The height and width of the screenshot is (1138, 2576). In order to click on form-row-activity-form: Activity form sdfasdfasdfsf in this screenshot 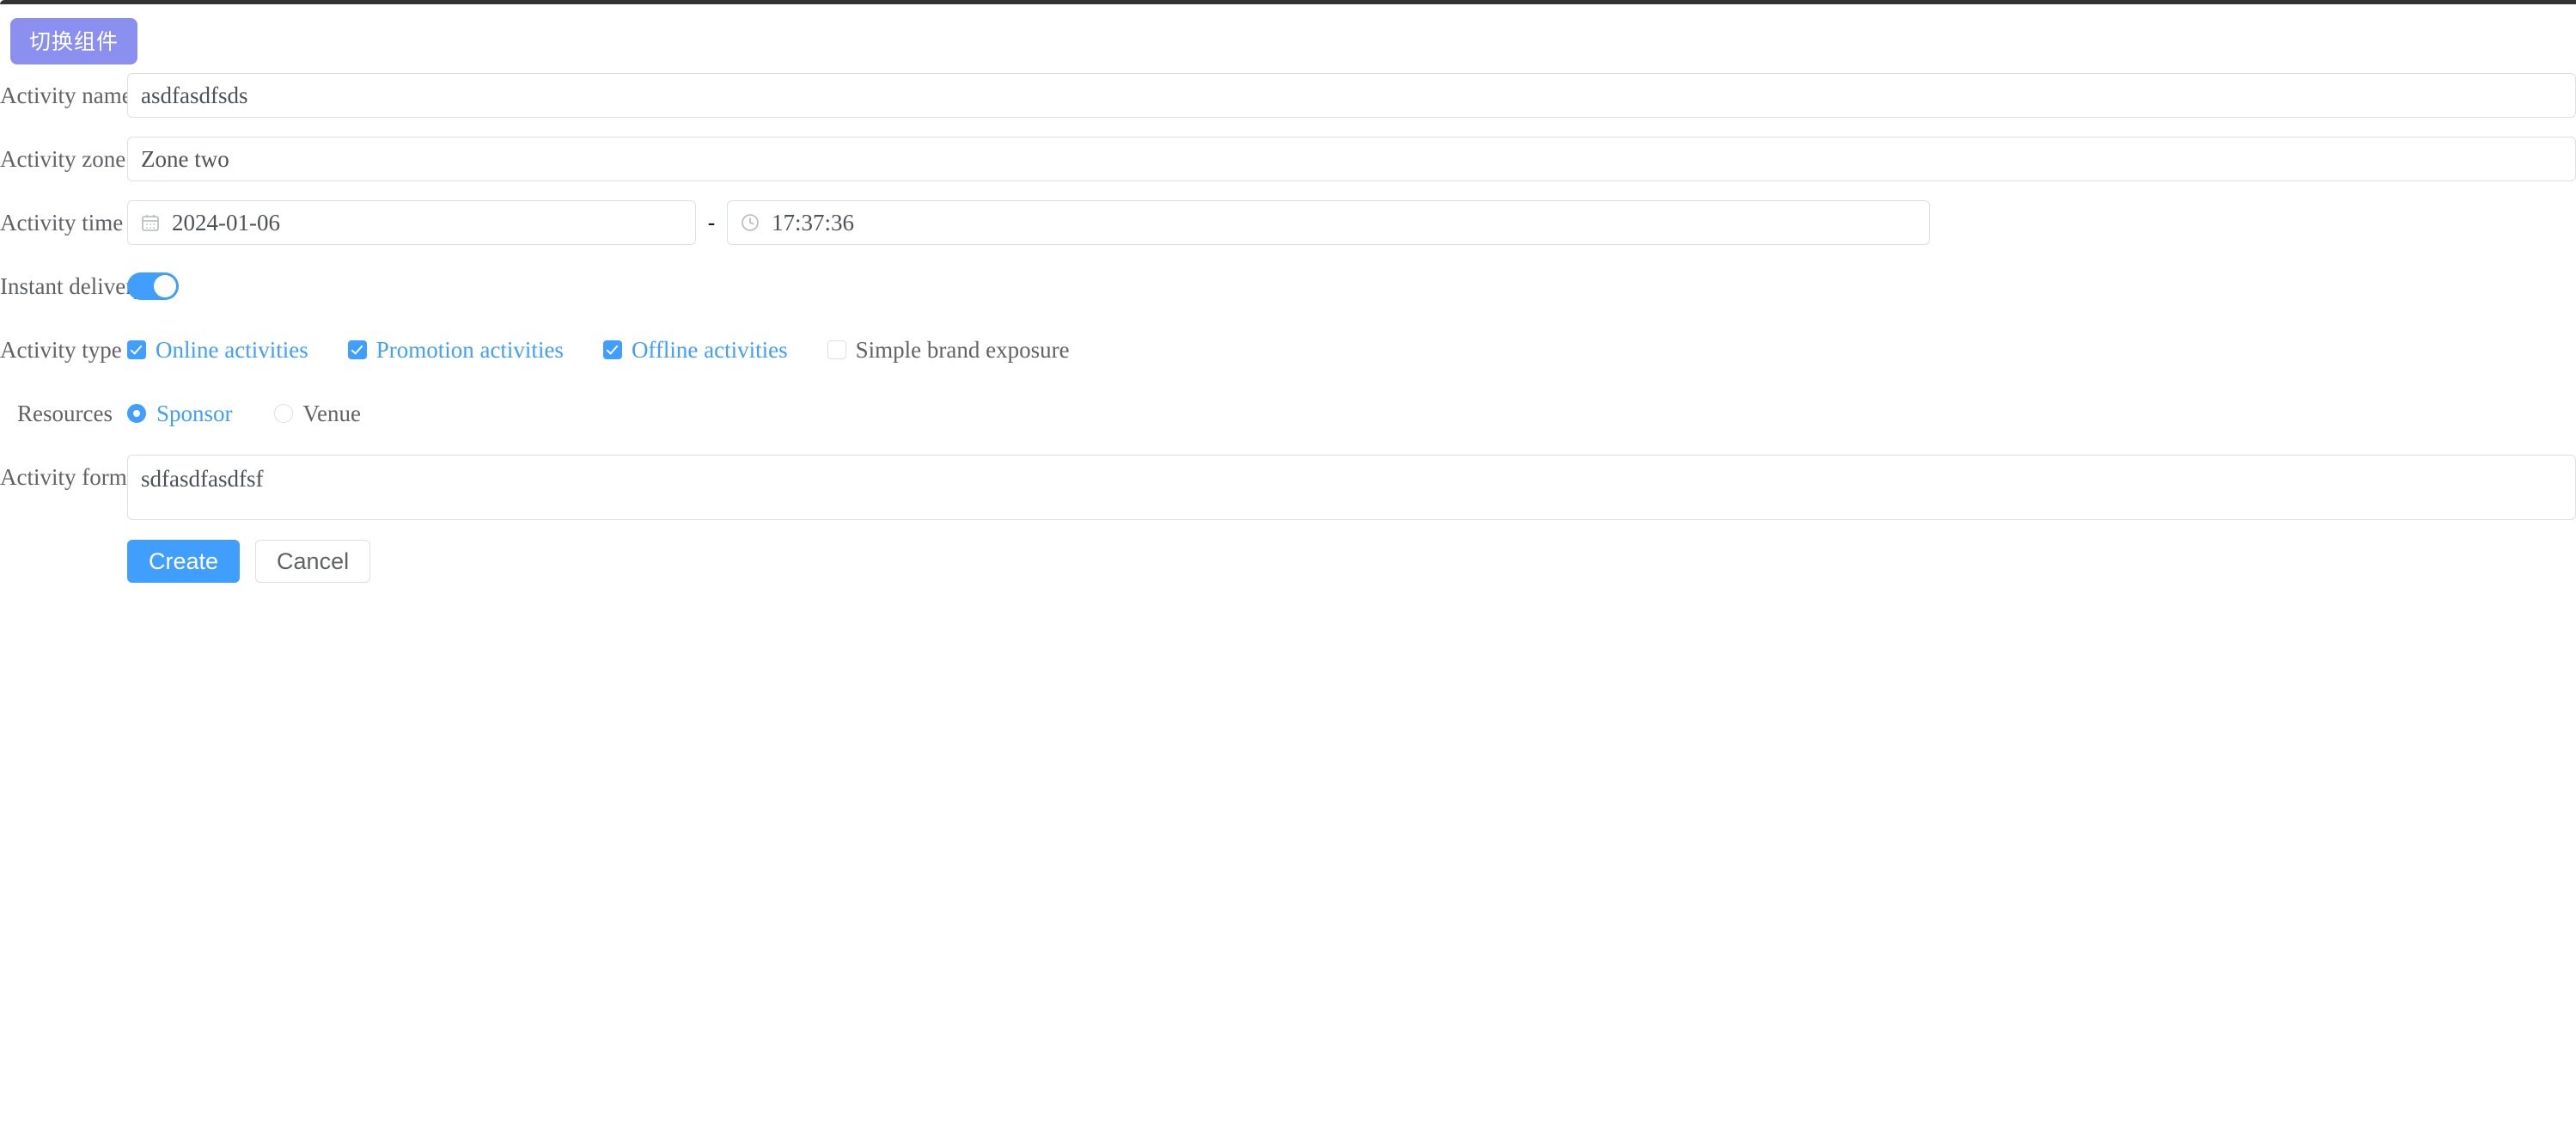, I will do `click(1288, 487)`.